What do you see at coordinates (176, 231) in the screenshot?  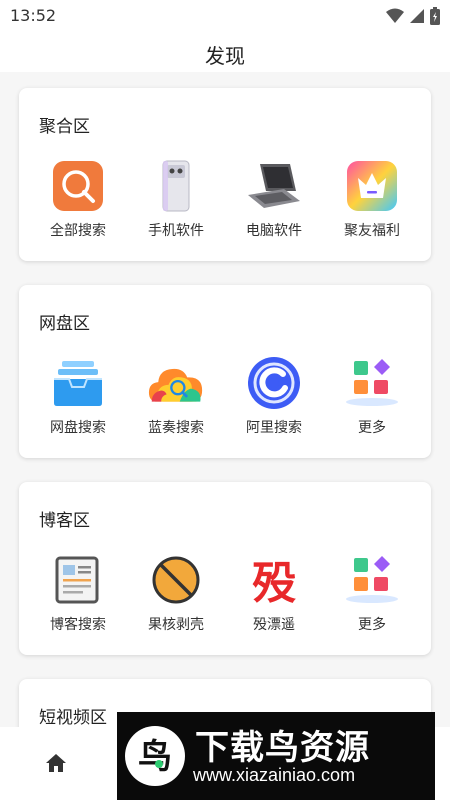 I see `item-label: 手机软件` at bounding box center [176, 231].